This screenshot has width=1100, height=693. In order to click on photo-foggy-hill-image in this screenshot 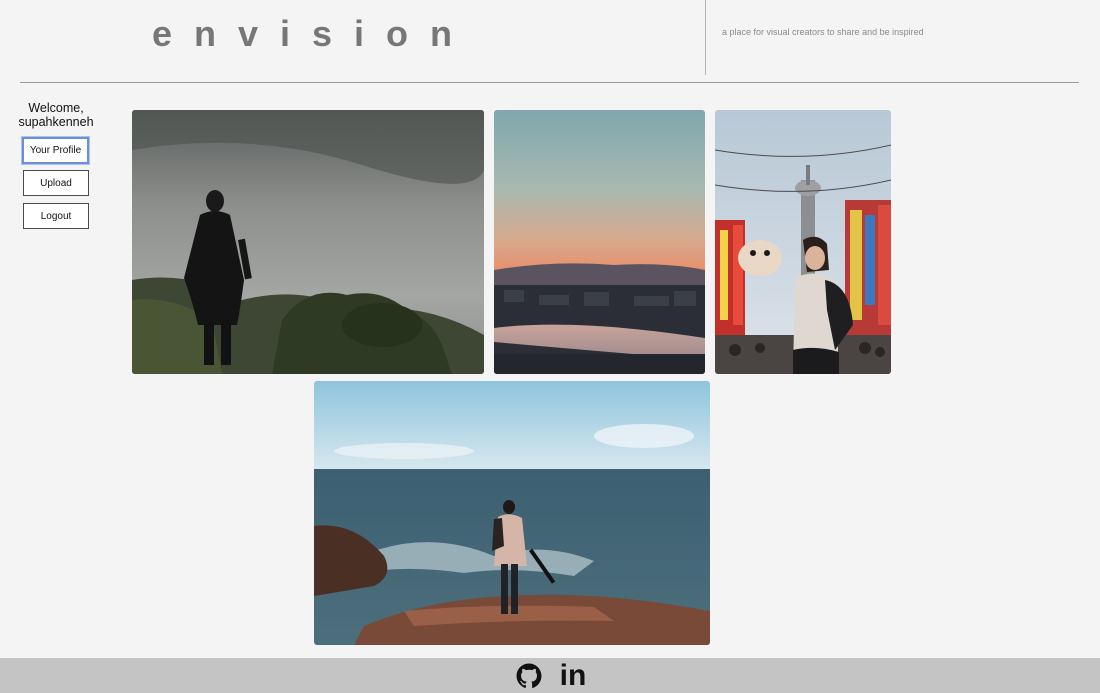, I will do `click(308, 242)`.